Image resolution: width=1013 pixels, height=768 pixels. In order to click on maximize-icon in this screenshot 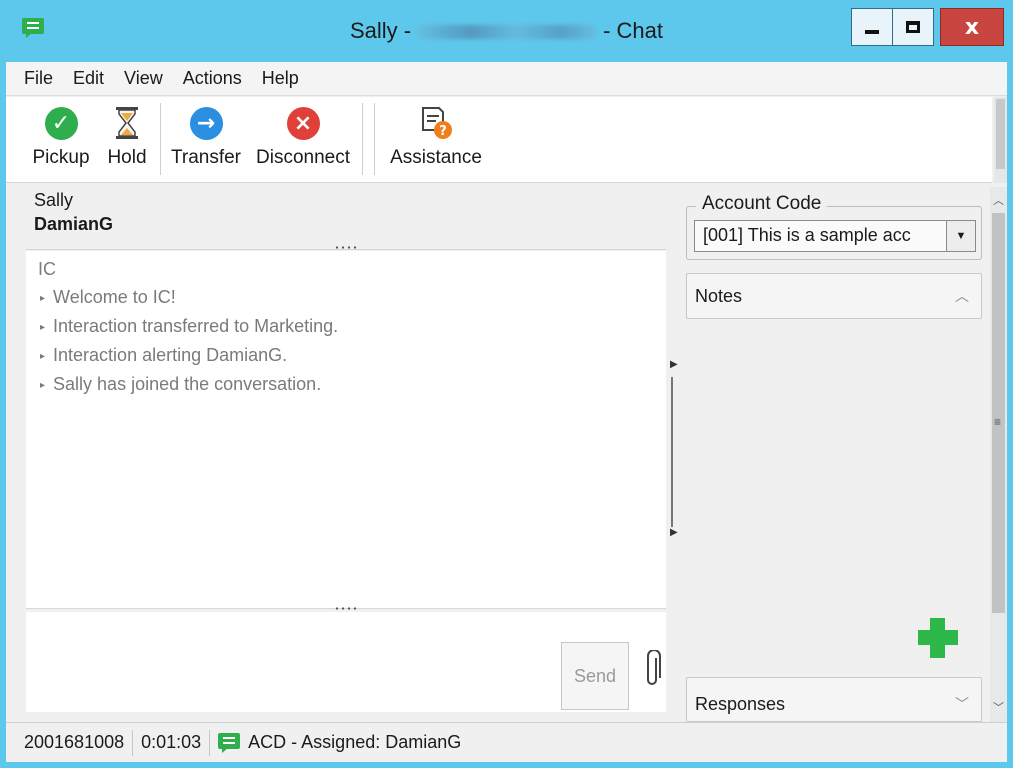, I will do `click(913, 27)`.